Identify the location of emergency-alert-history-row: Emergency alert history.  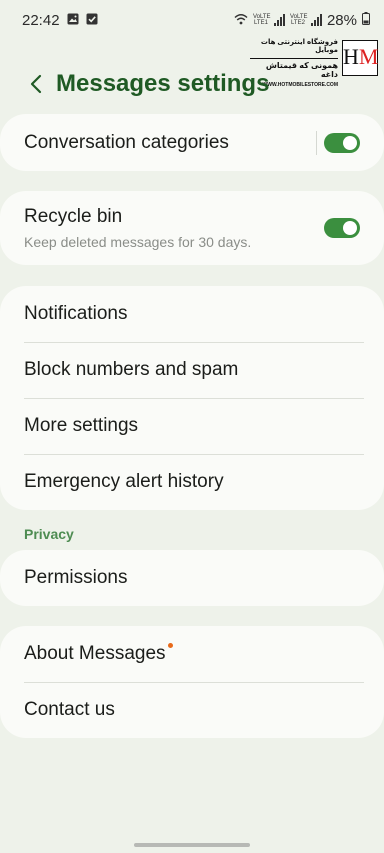
(192, 482).